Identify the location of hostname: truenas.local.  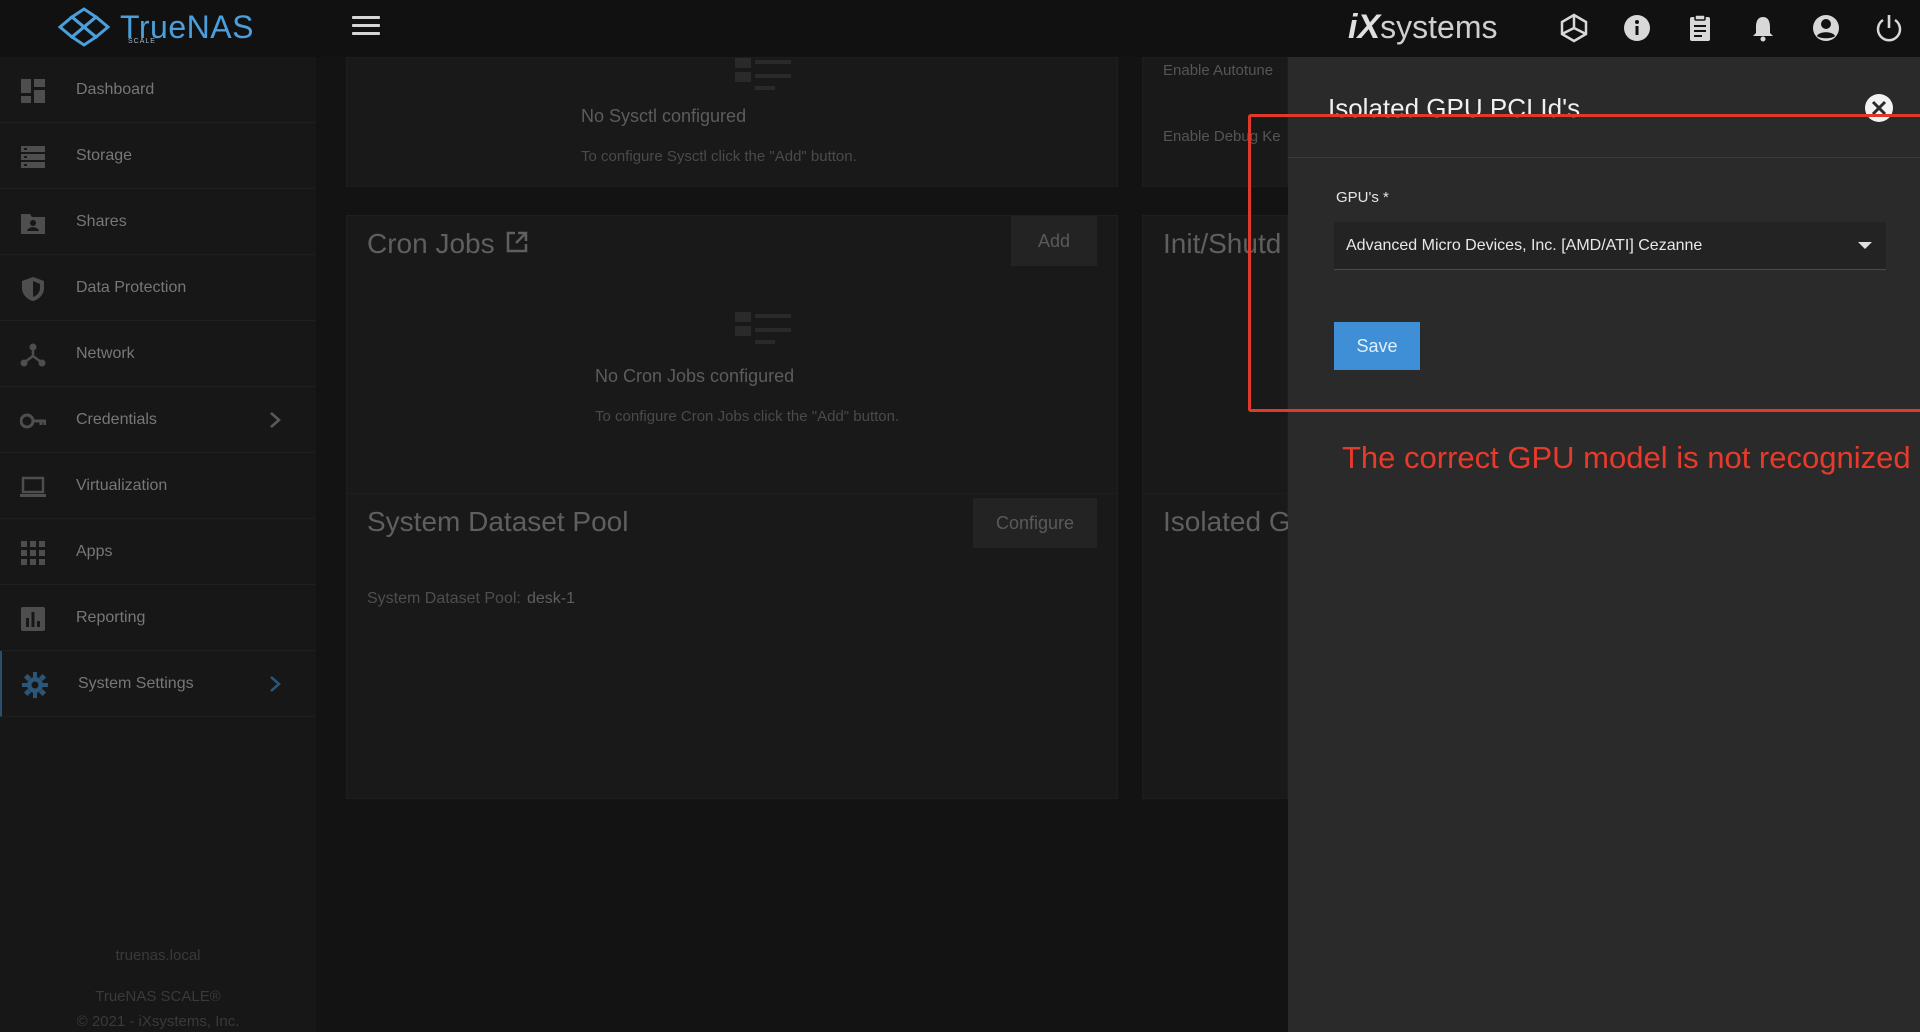
(158, 955).